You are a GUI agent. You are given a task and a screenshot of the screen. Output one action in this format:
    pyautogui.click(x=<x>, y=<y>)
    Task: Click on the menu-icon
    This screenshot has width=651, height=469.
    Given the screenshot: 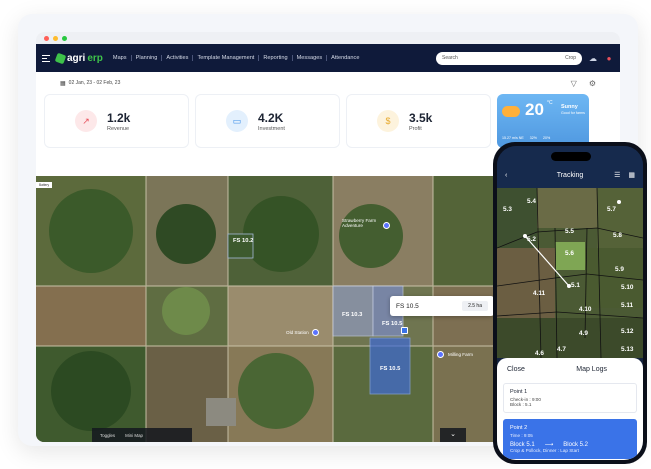 What is the action you would take?
    pyautogui.click(x=46, y=58)
    